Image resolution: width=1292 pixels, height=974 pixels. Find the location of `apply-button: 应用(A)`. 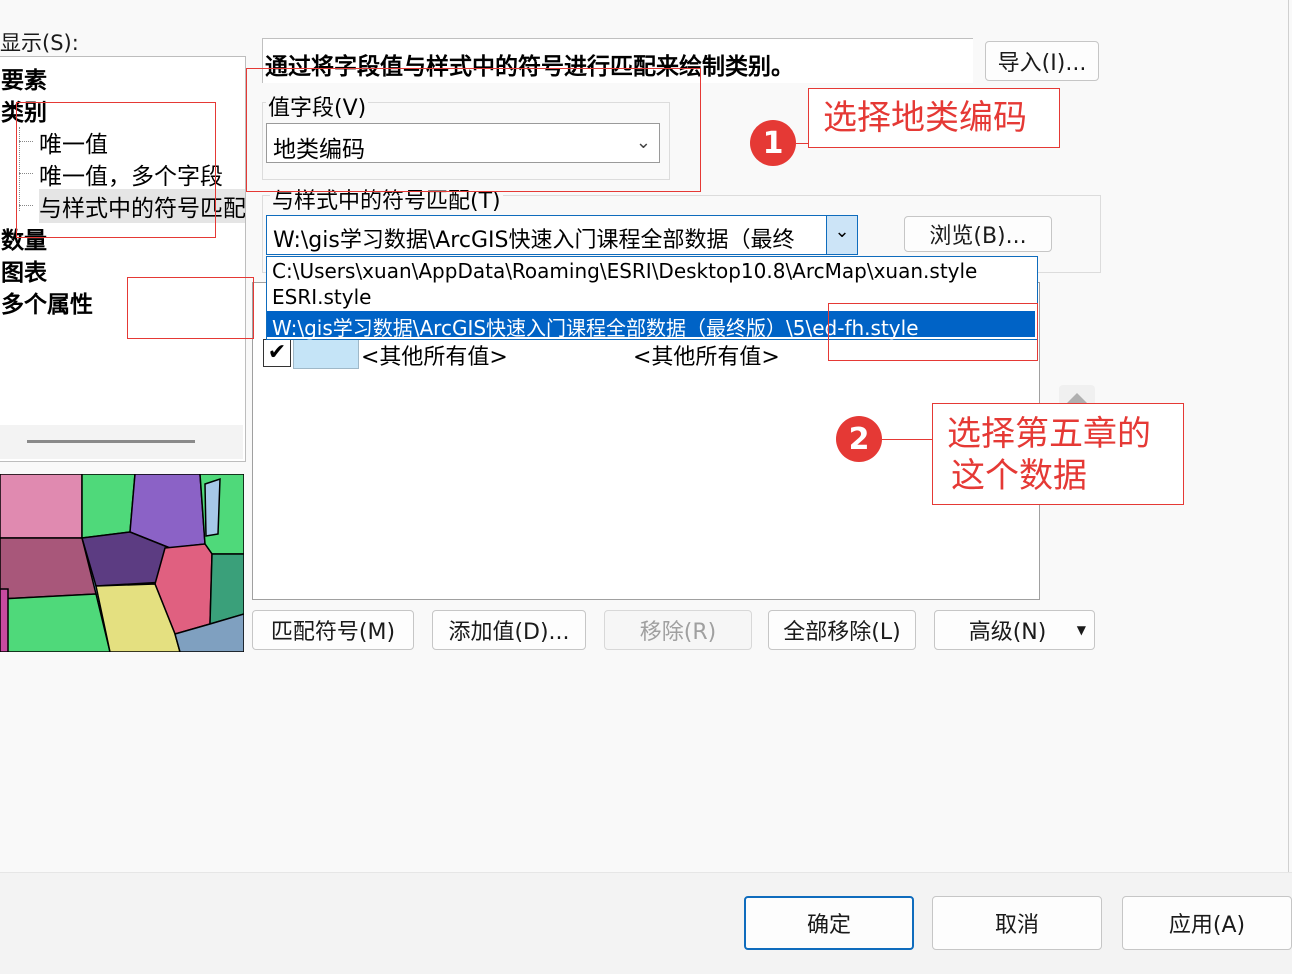

apply-button: 应用(A) is located at coordinates (1207, 923).